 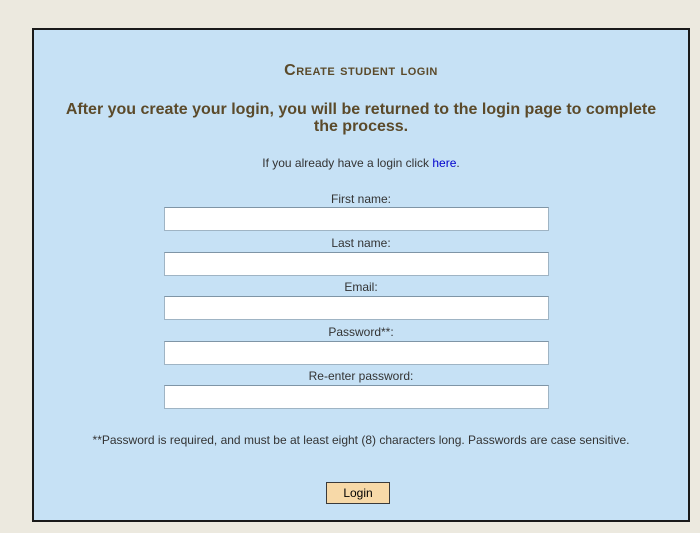 What do you see at coordinates (444, 163) in the screenshot?
I see `here-link: here` at bounding box center [444, 163].